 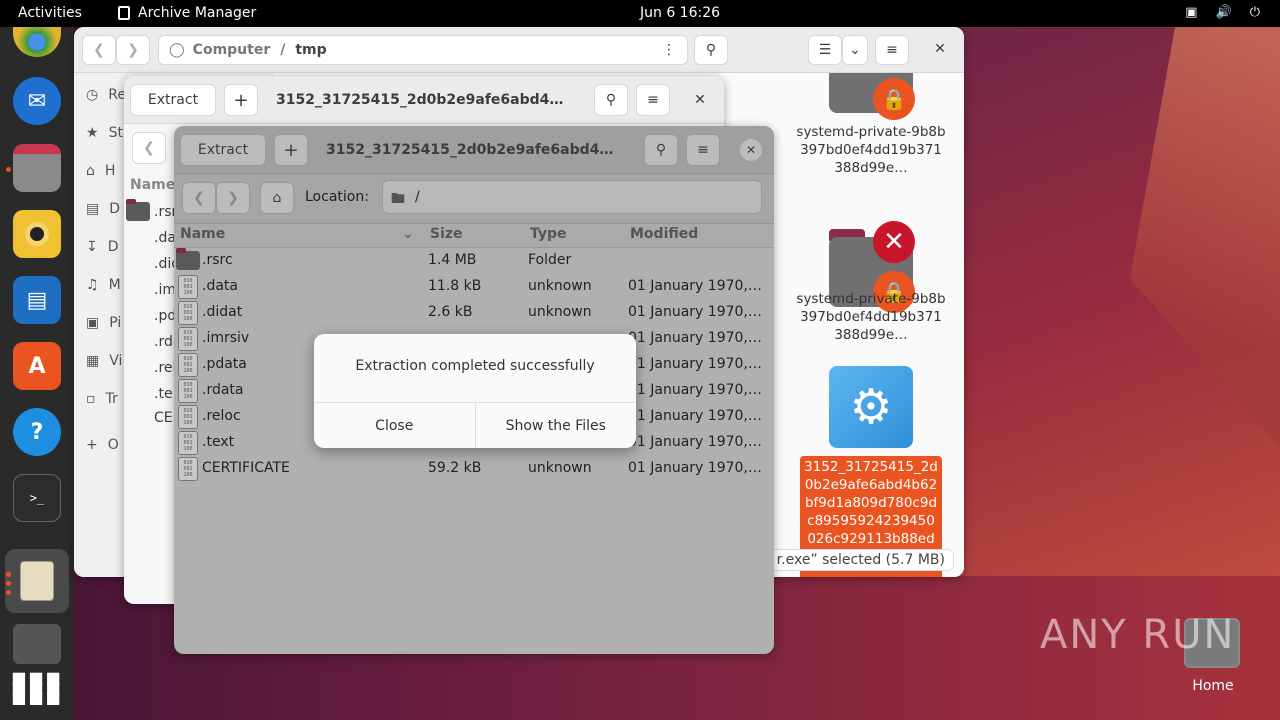 What do you see at coordinates (104, 361) in the screenshot?
I see `sidebar-item-videos: ▦ Vi` at bounding box center [104, 361].